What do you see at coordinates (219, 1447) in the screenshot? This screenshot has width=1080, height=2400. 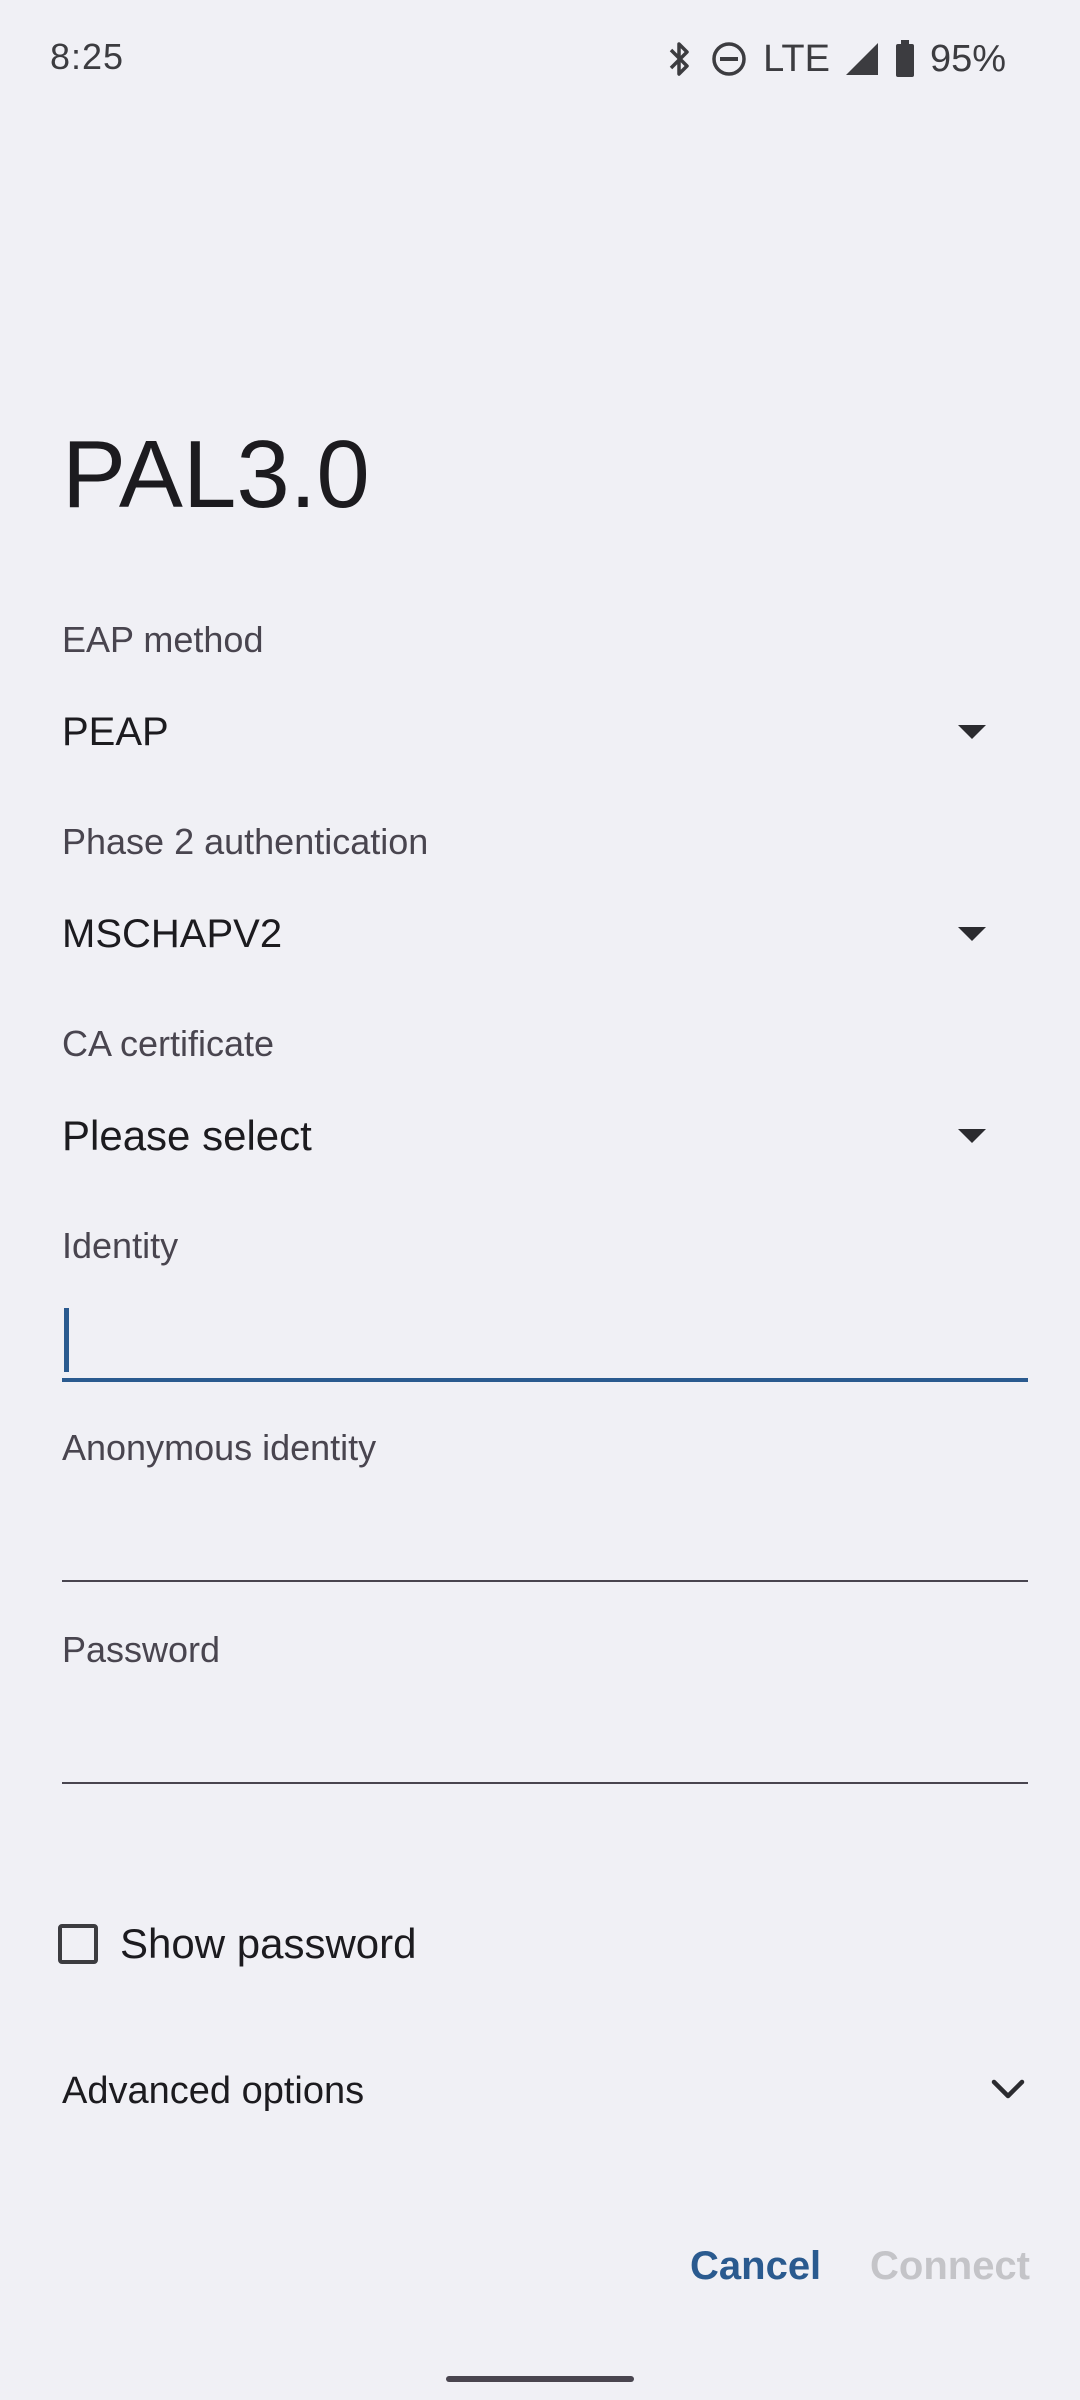 I see `anonymous-identity-label: Anonymous identity` at bounding box center [219, 1447].